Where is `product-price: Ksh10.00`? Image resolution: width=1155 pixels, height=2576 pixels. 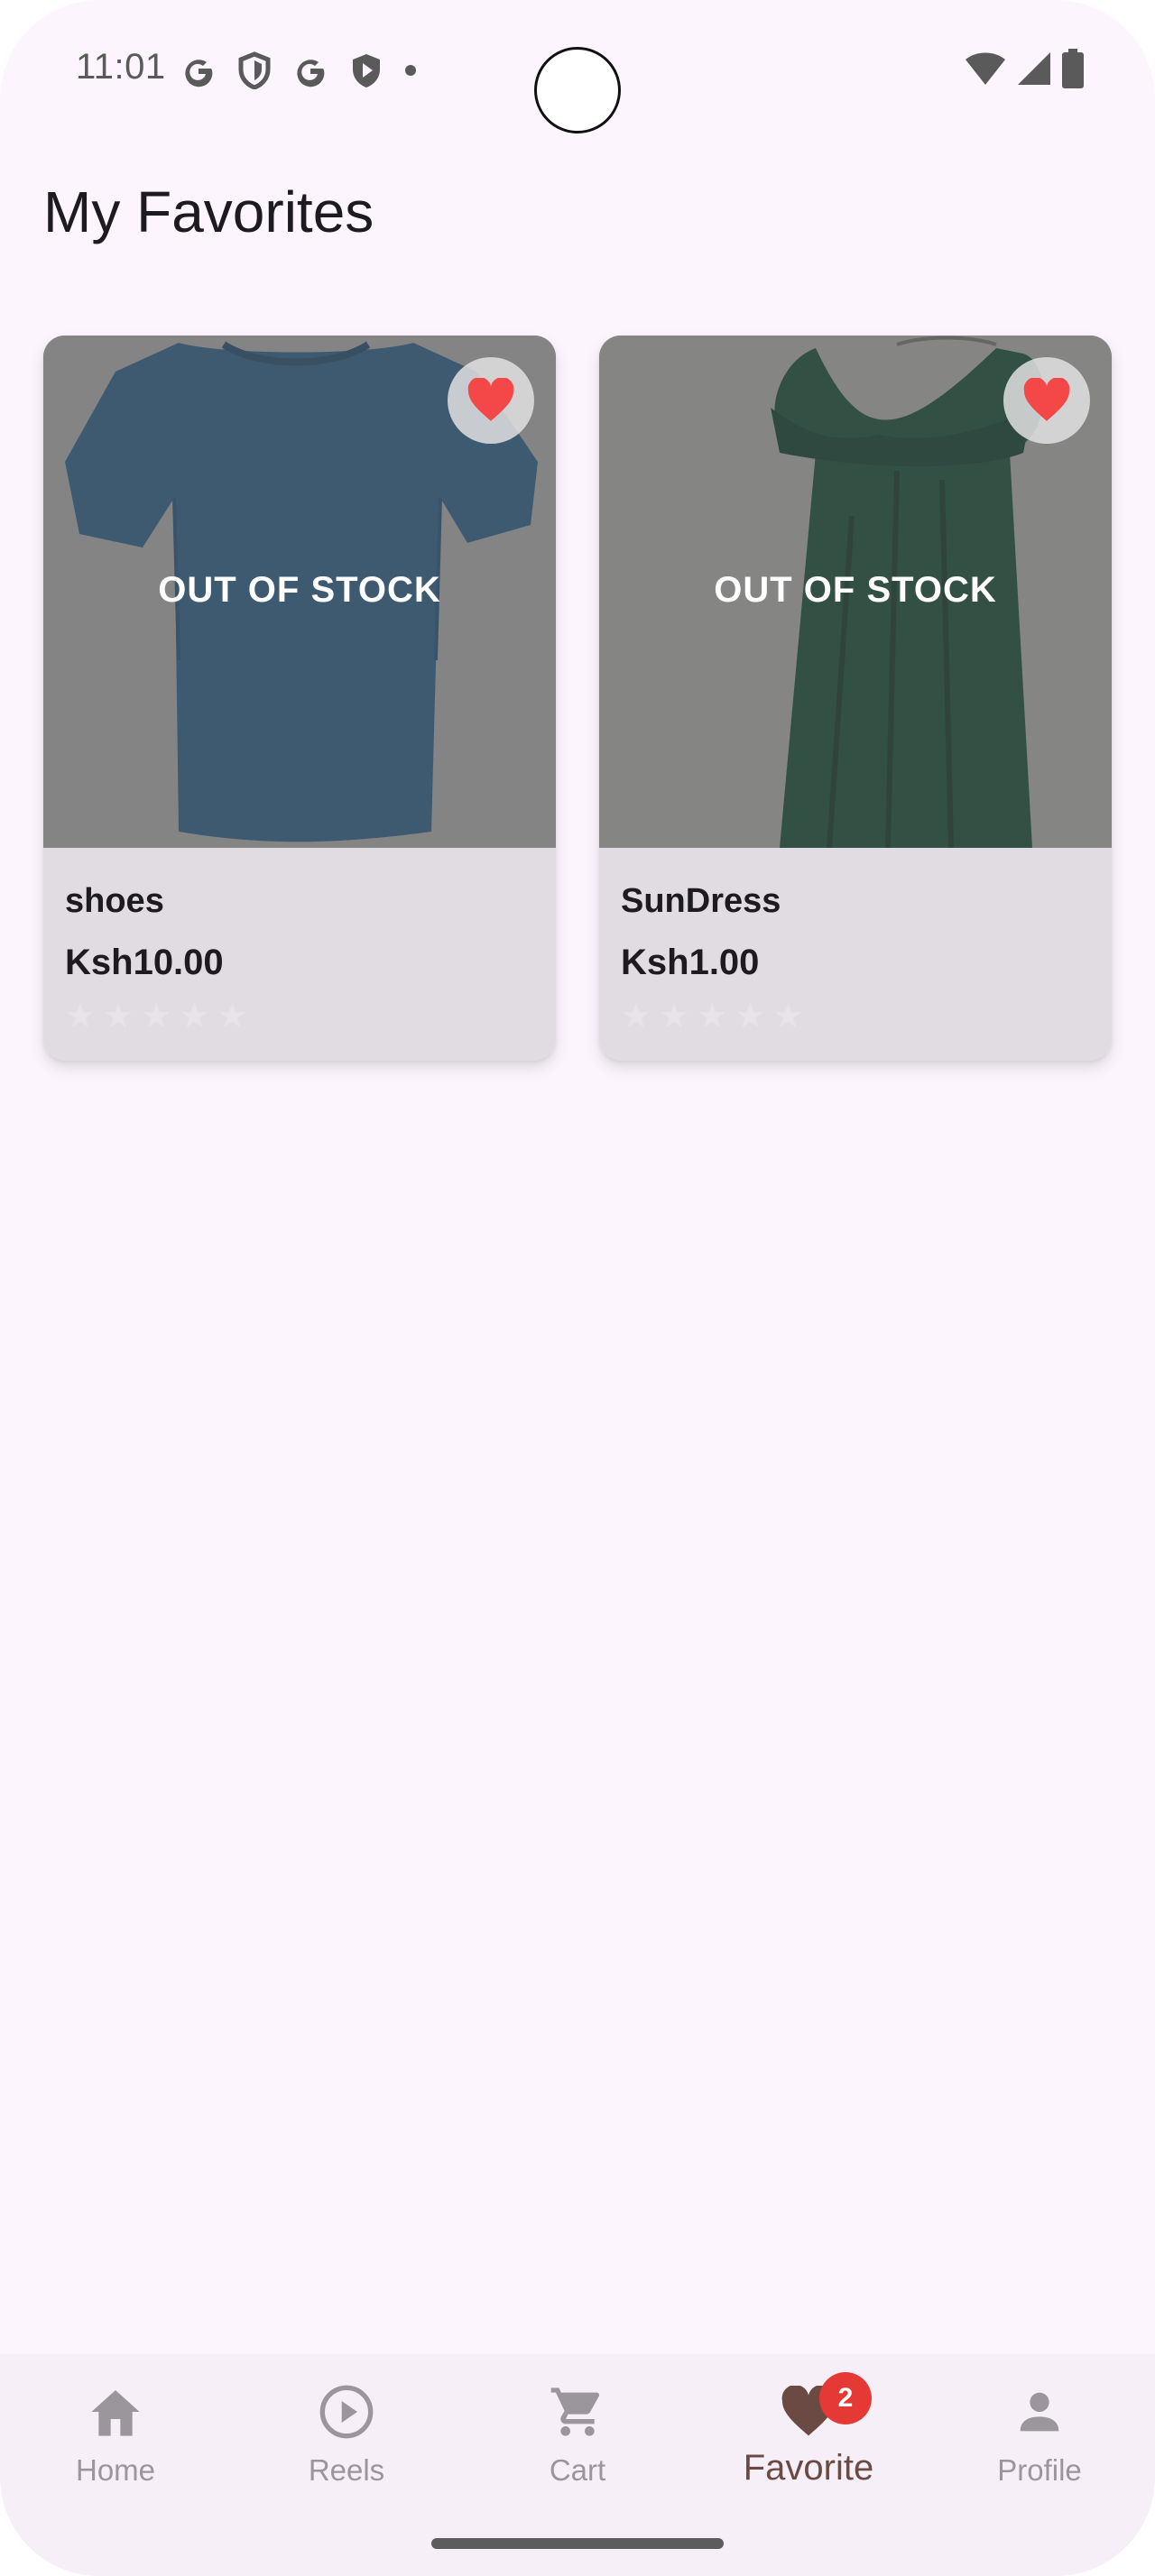 product-price: Ksh10.00 is located at coordinates (144, 962).